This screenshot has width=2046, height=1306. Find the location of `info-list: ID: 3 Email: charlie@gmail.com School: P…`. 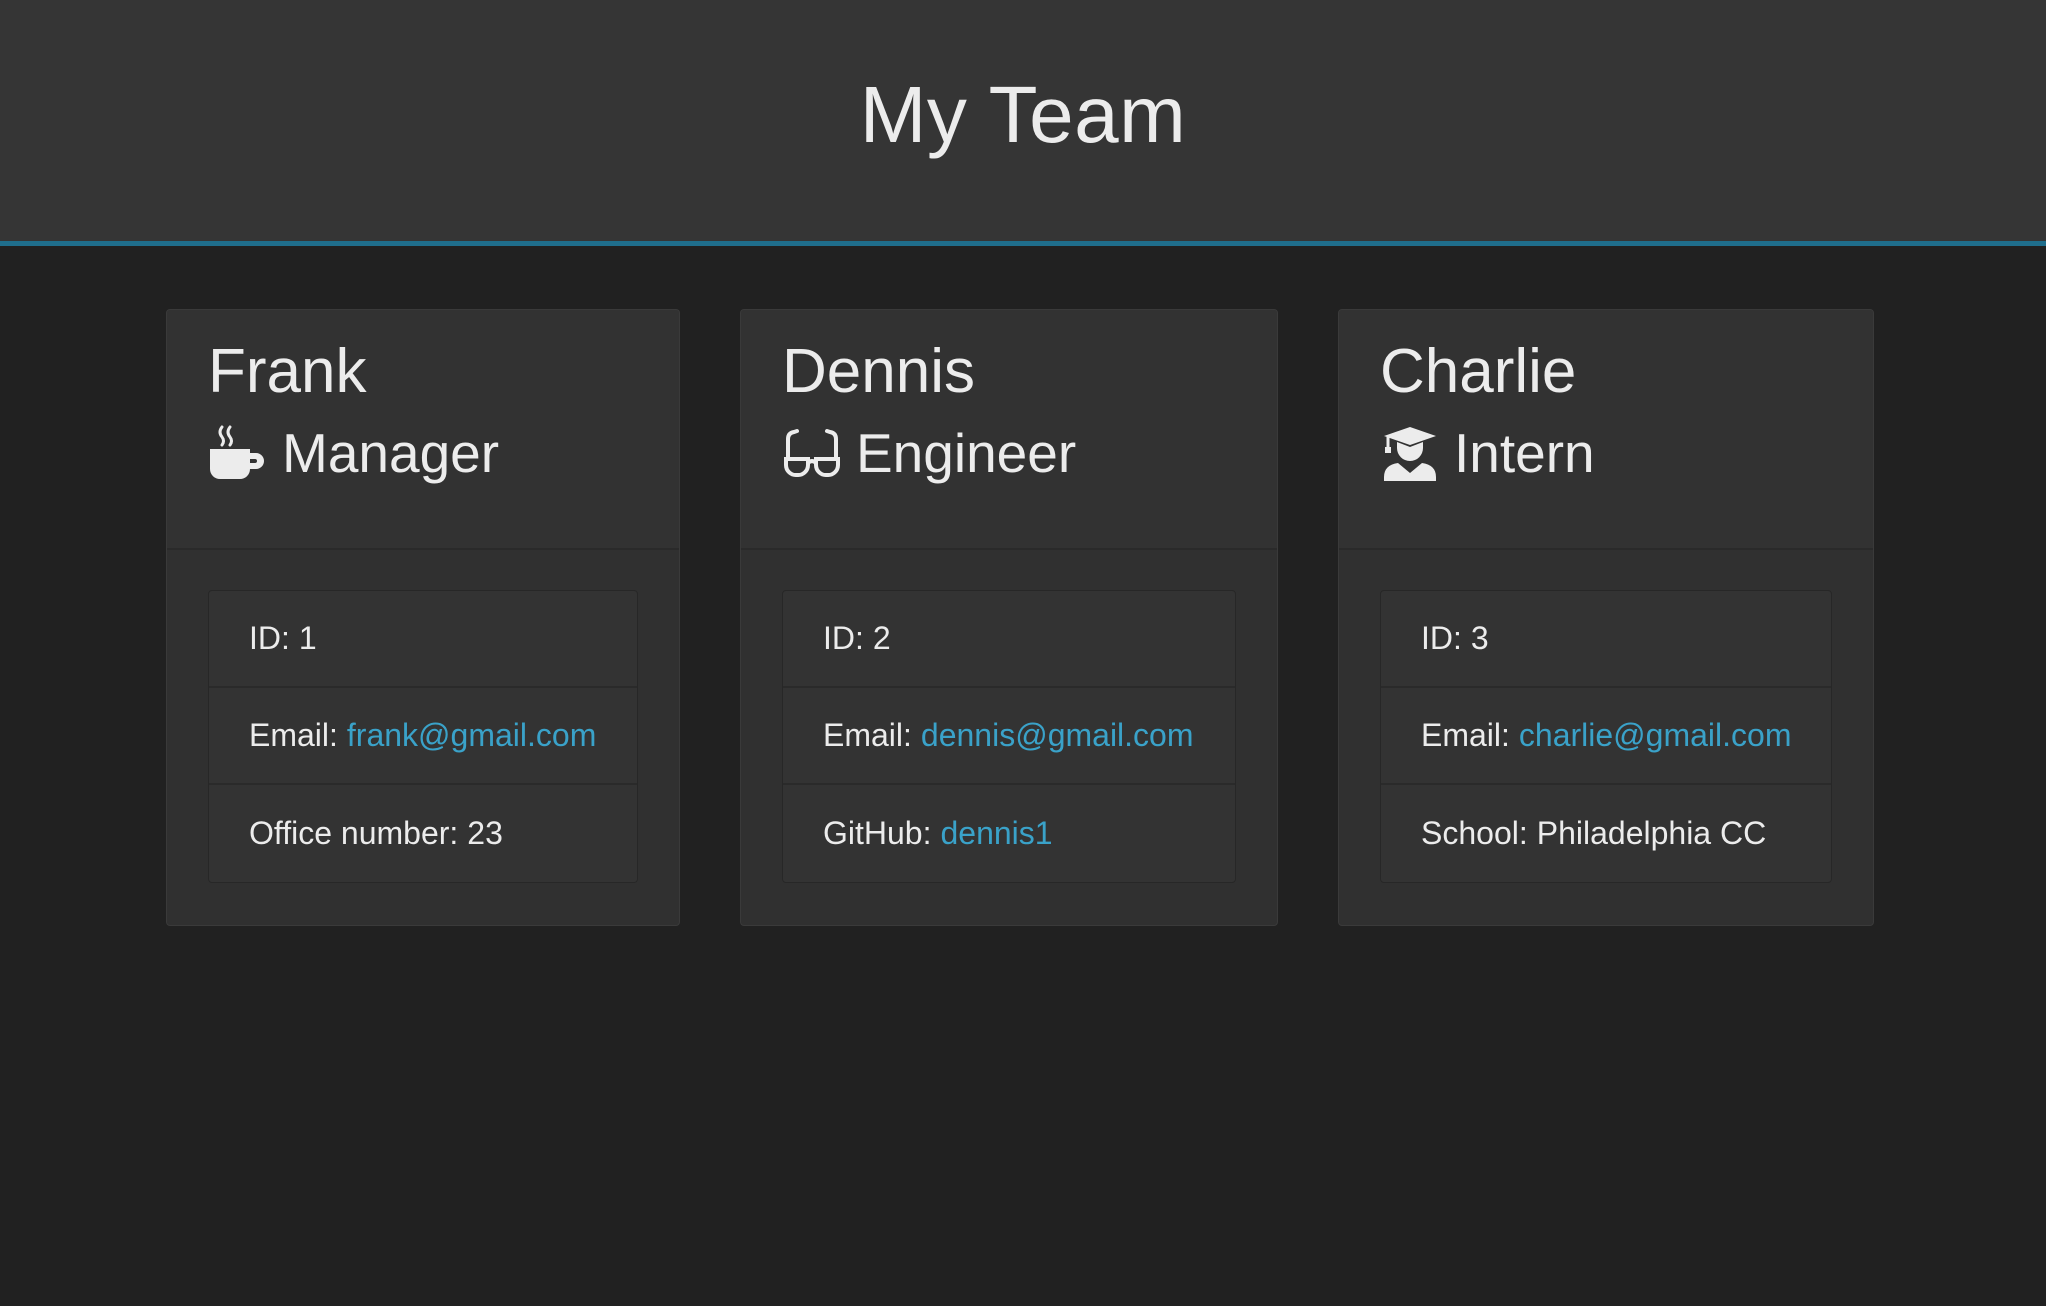

info-list: ID: 3 Email: charlie@gmail.com School: P… is located at coordinates (1606, 736).